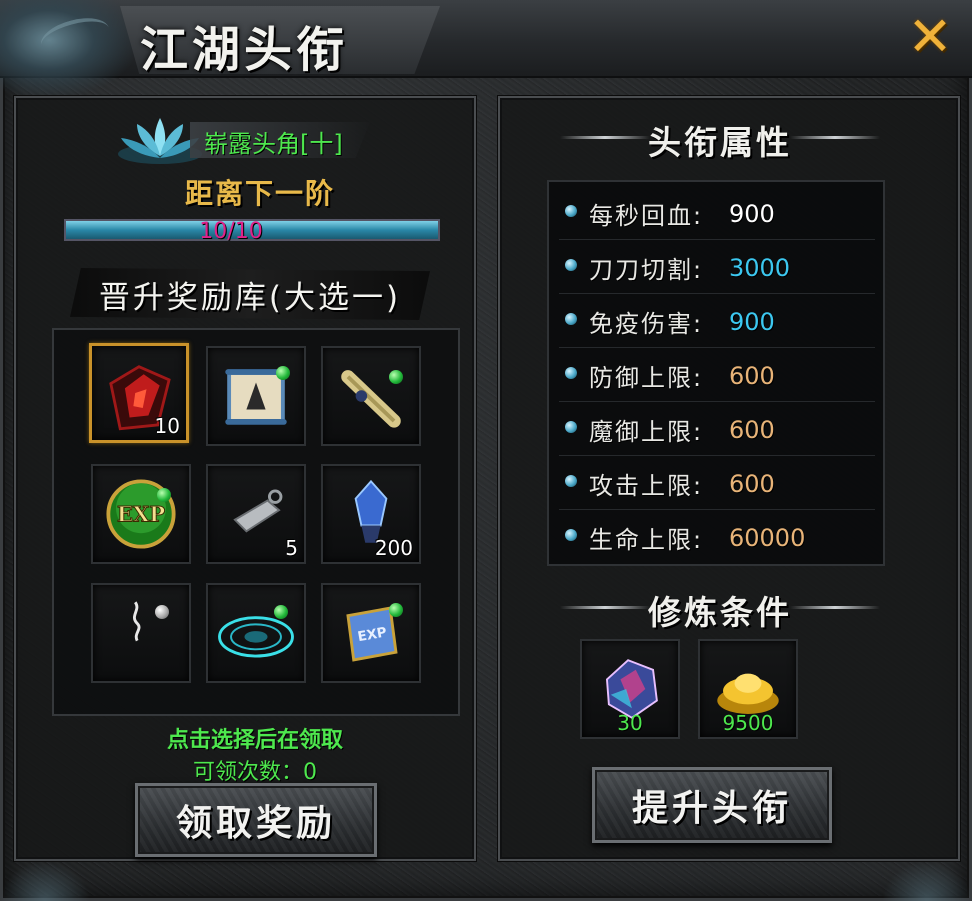  What do you see at coordinates (256, 514) in the screenshot?
I see `reward-slot: 5` at bounding box center [256, 514].